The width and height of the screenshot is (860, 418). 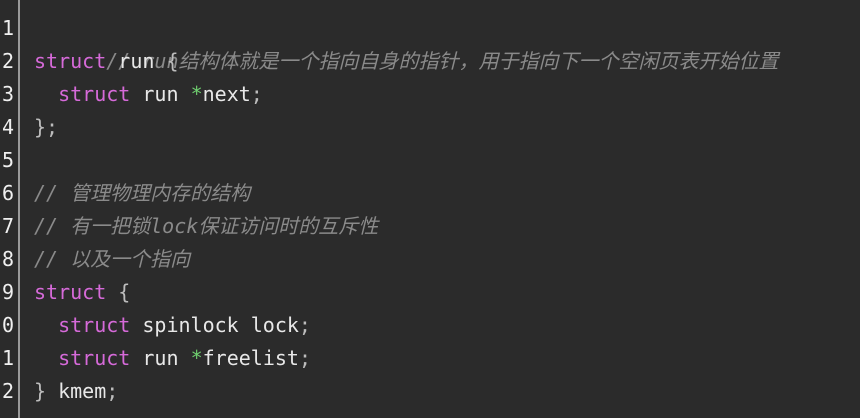 I want to click on comment: // run结构体就是一个指向自身的指针，用于指向下一个空闲页表开始位置, so click(x=442, y=61).